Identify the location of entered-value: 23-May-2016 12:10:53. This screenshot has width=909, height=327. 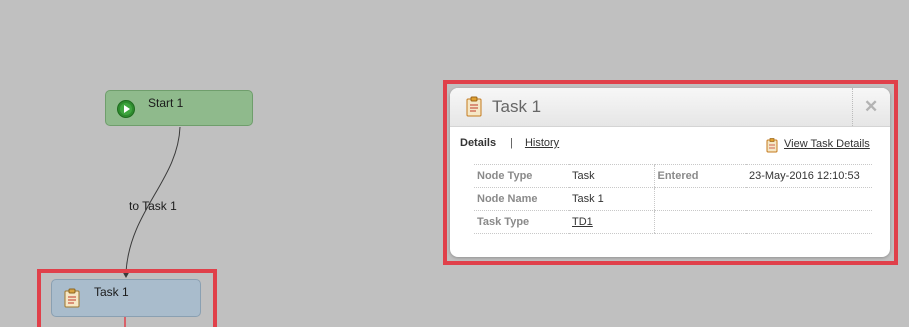
(809, 176).